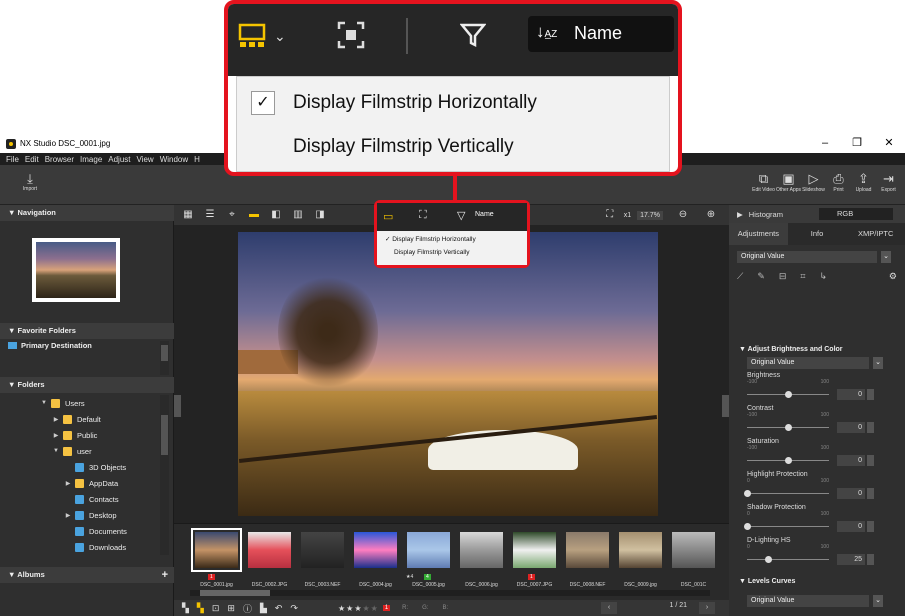 This screenshot has width=905, height=616. Describe the element at coordinates (32, 159) in the screenshot. I see `menu-edit: Edit` at that location.